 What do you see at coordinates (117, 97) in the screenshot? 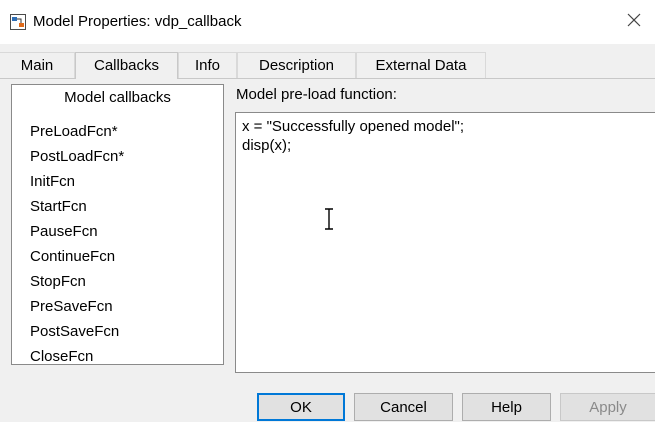
I see `callback-list-header: Model callbacks` at bounding box center [117, 97].